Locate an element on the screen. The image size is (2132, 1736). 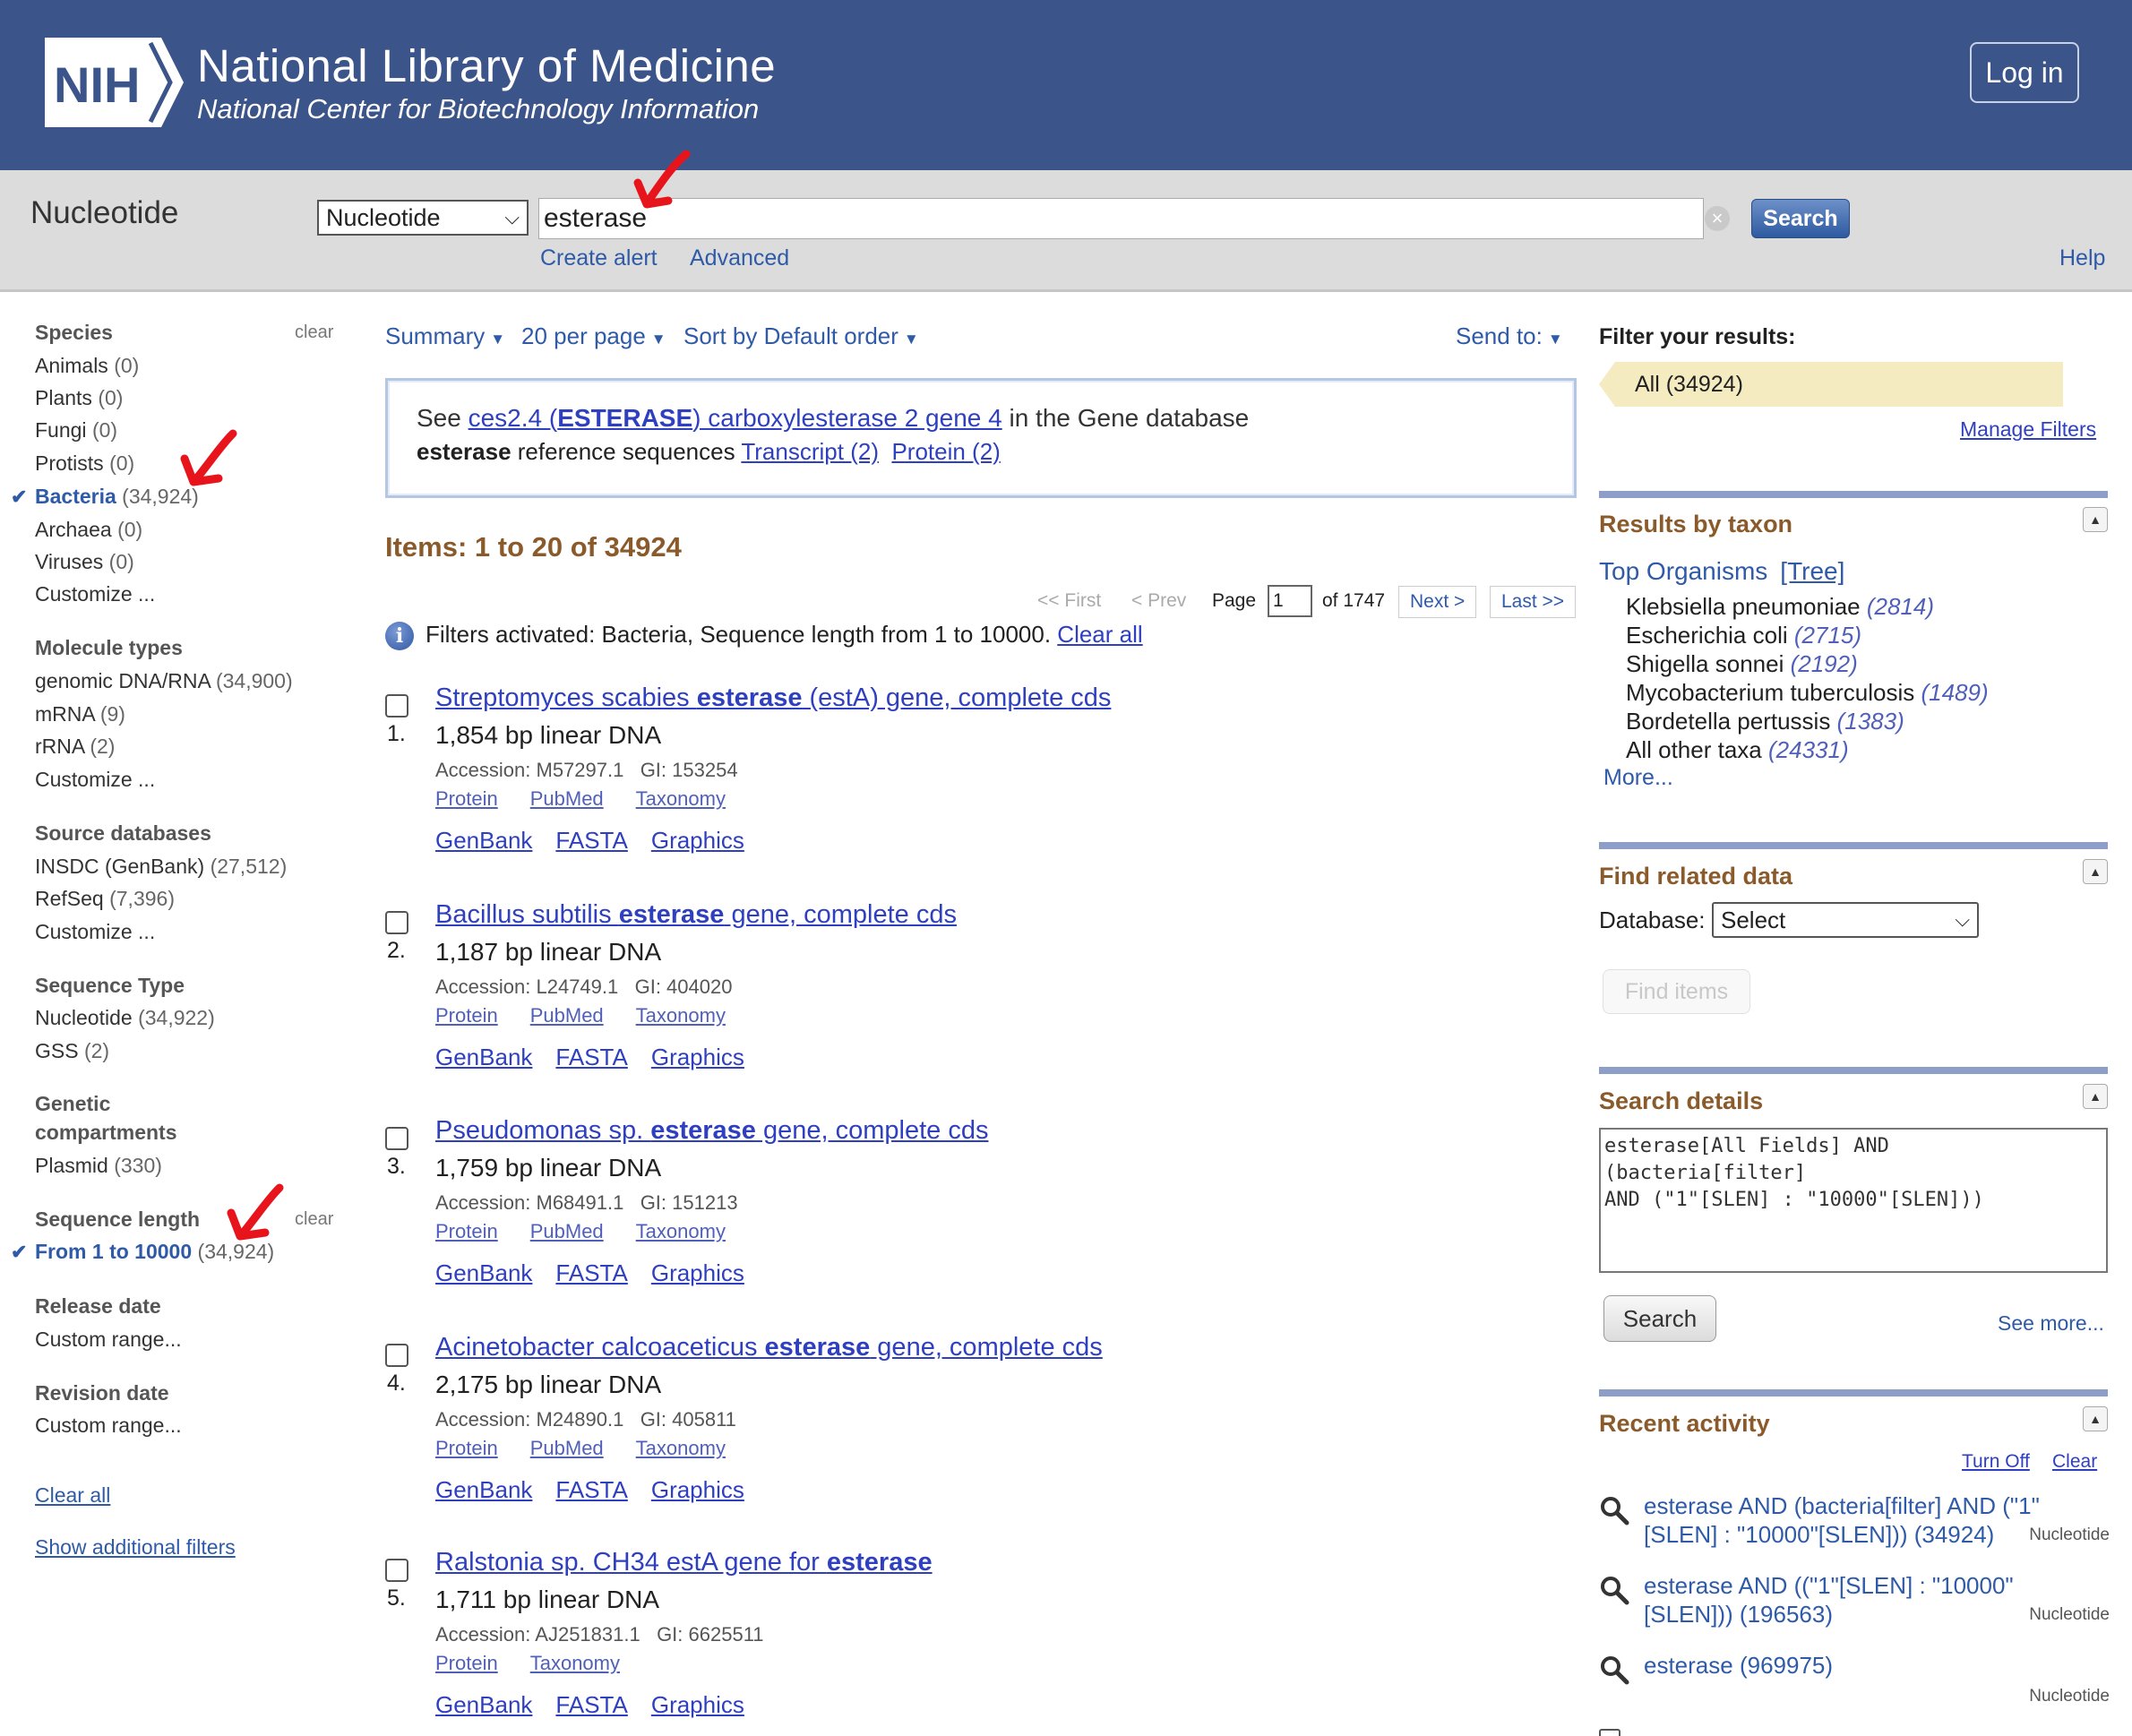
login-button: Log in is located at coordinates (2024, 73).